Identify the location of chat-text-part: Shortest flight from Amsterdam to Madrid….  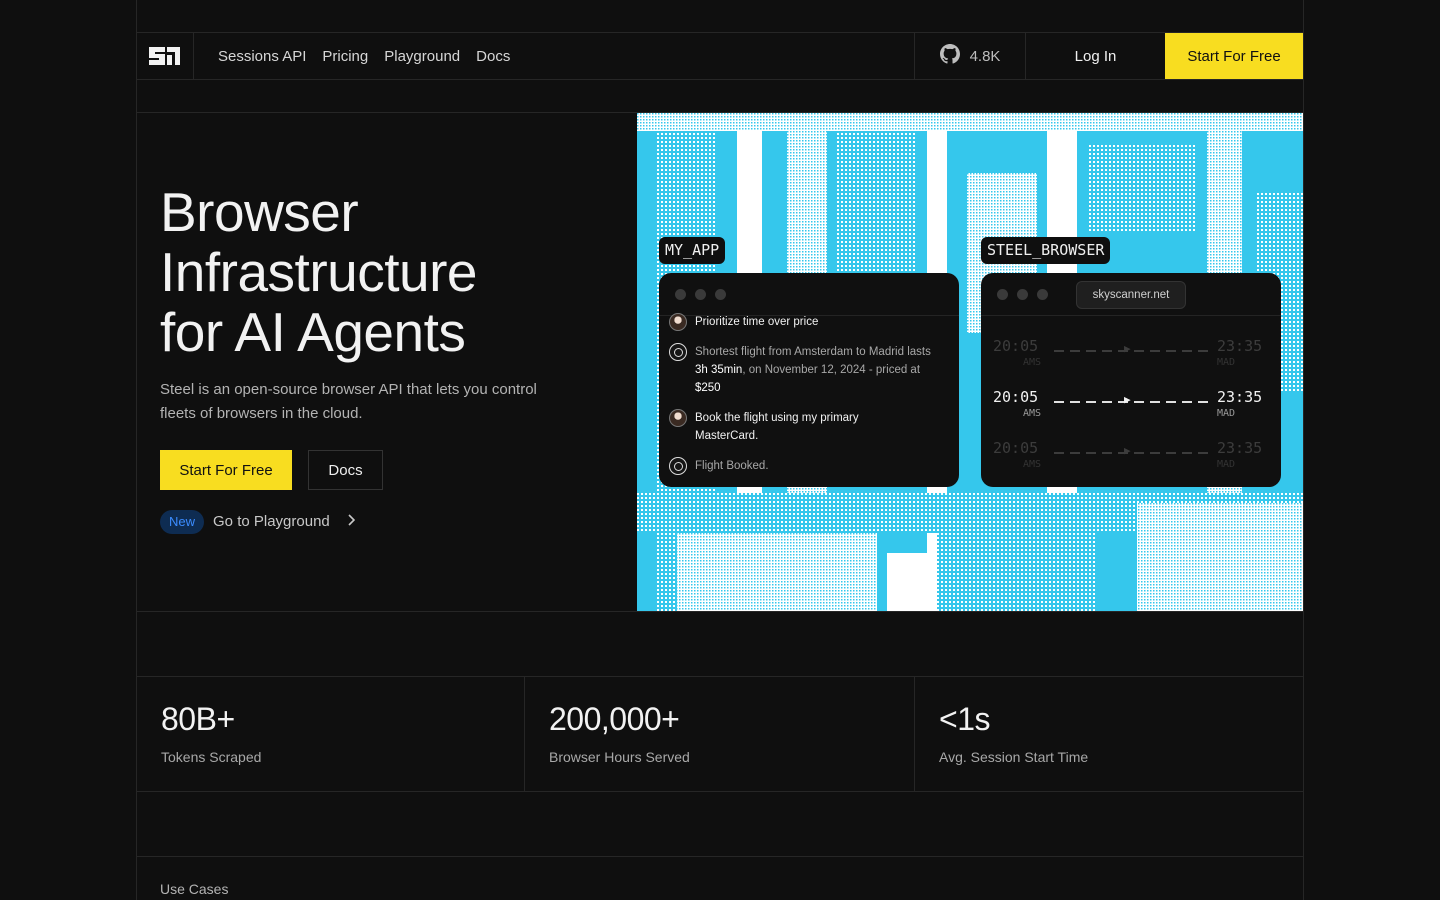
(813, 352).